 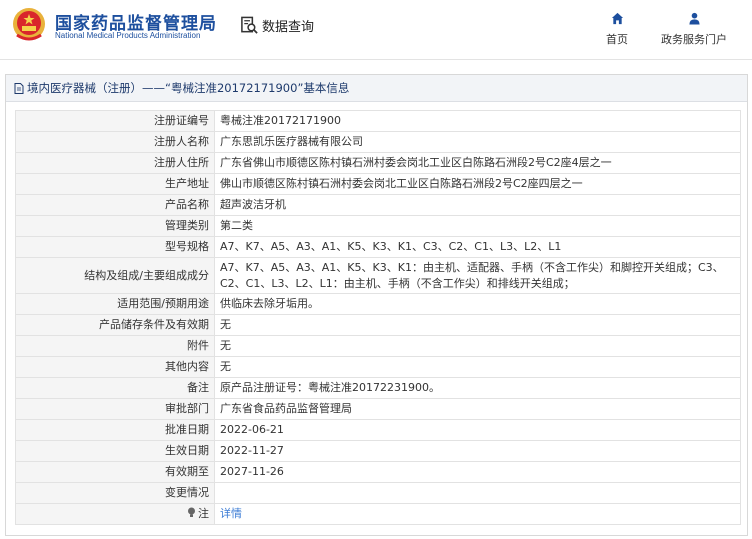 What do you see at coordinates (617, 39) in the screenshot?
I see `nav-home-label: 首页` at bounding box center [617, 39].